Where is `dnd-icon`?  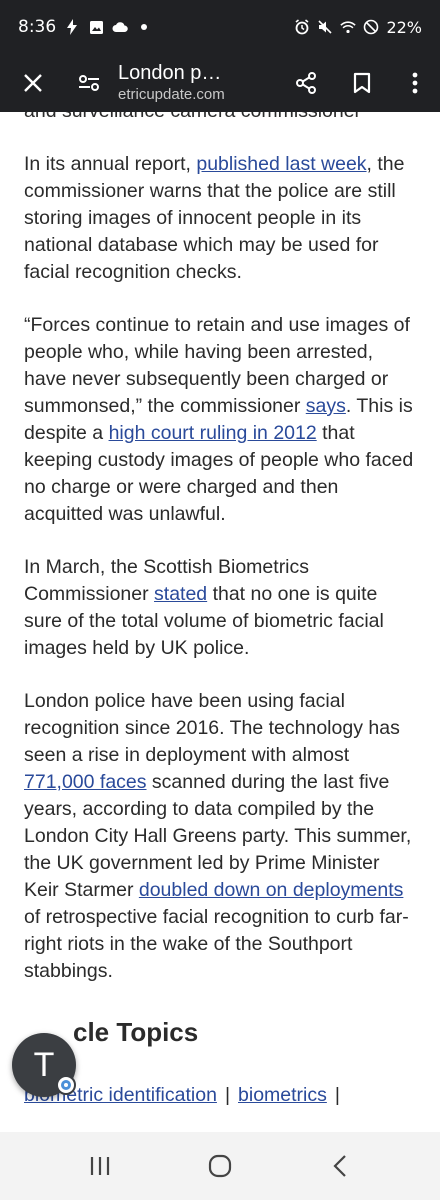 dnd-icon is located at coordinates (371, 27).